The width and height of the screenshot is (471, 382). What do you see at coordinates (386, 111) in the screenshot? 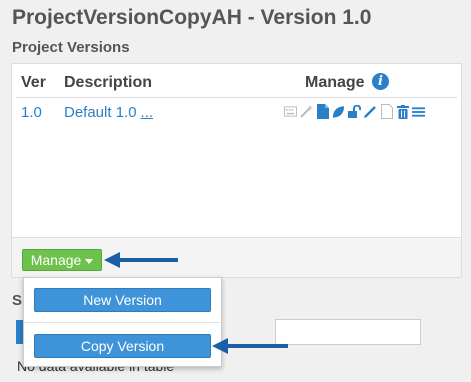
I see `blank-document-icon` at bounding box center [386, 111].